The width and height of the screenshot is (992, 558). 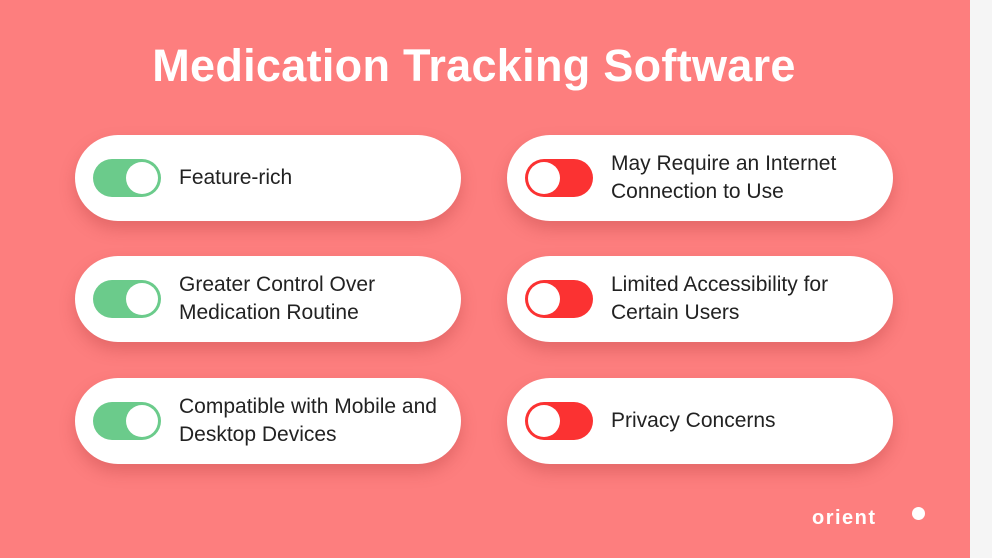 What do you see at coordinates (236, 177) in the screenshot?
I see `pro-label-text: Feature-rich` at bounding box center [236, 177].